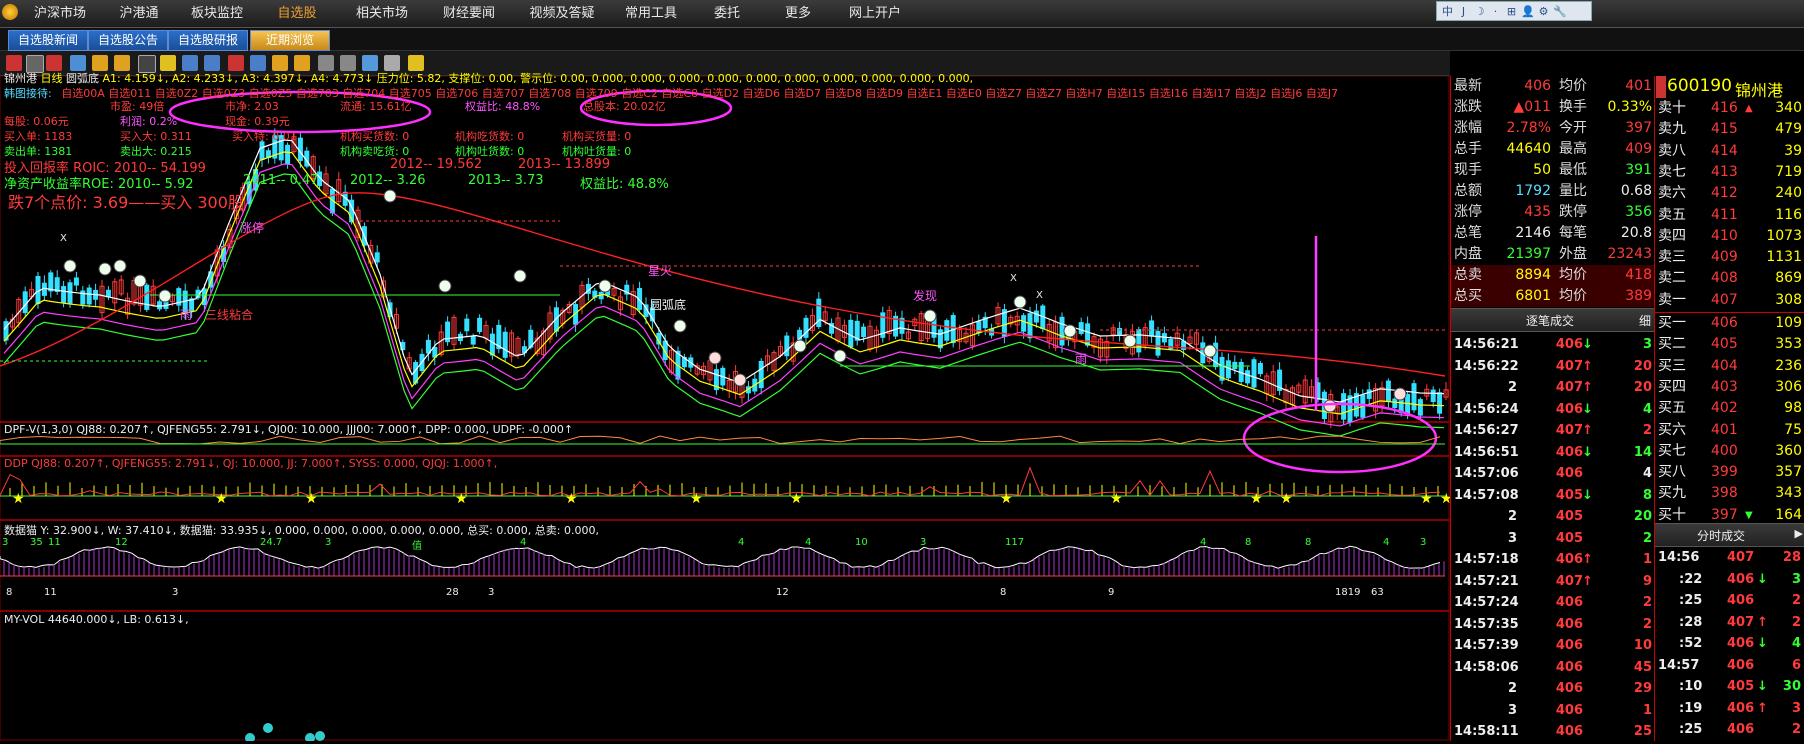  What do you see at coordinates (1721, 535) in the screenshot?
I see `minute-trades-title: 分时成交` at bounding box center [1721, 535].